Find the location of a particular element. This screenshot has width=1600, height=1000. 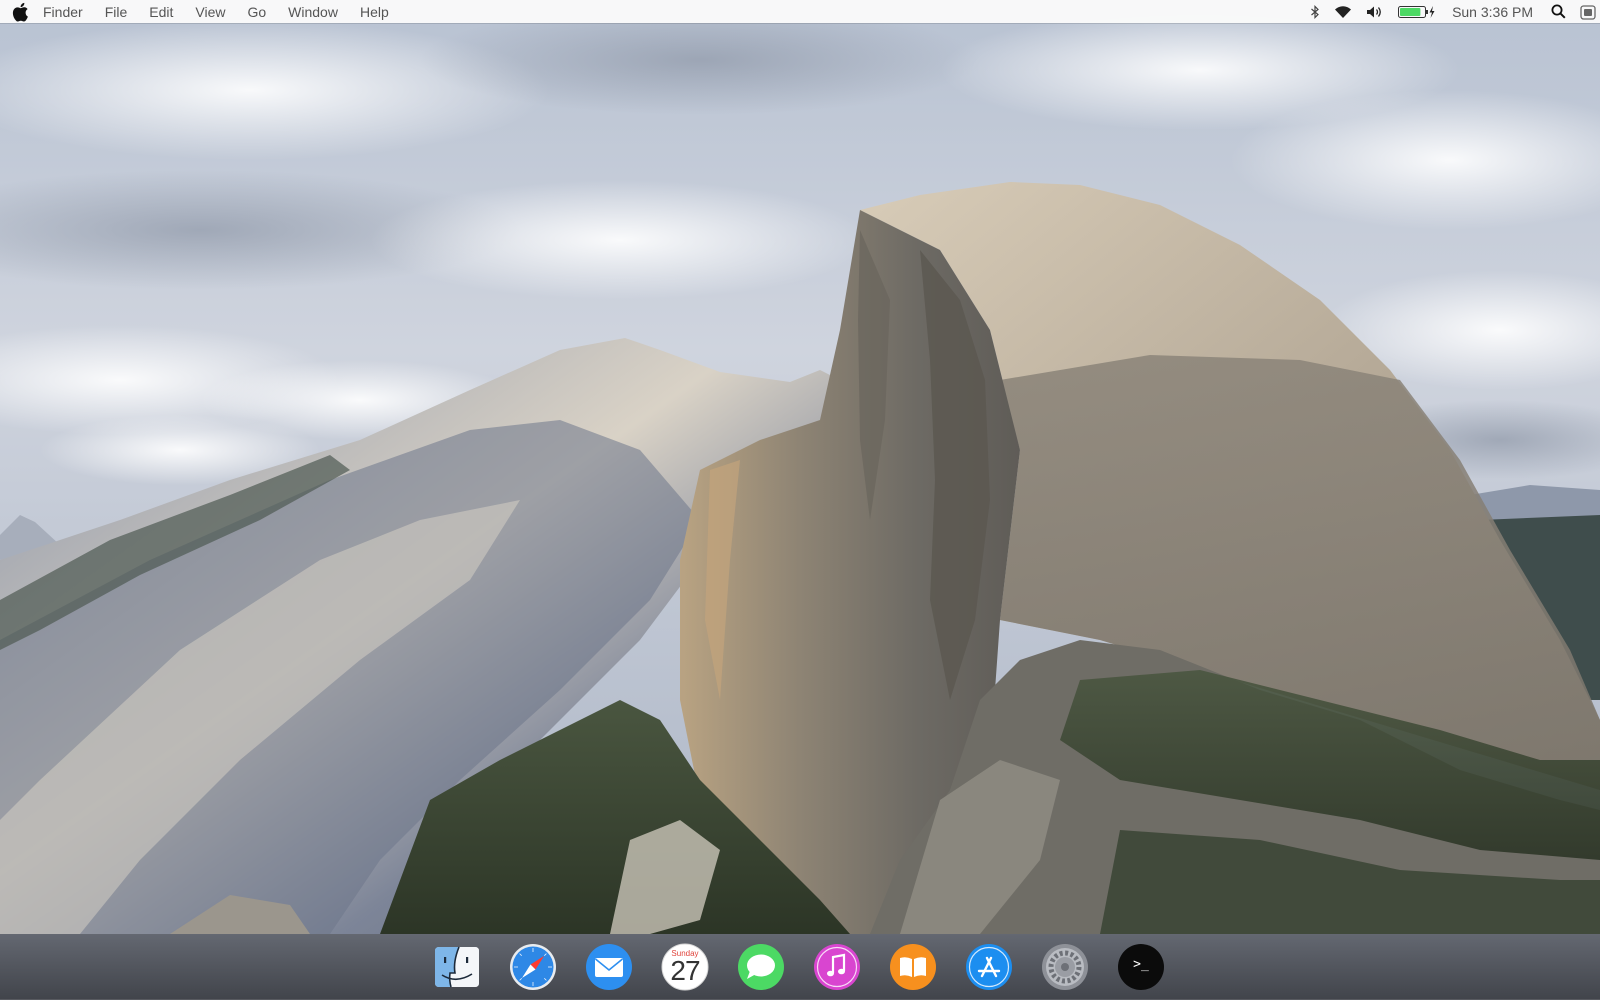

dock-app-store is located at coordinates (989, 967).